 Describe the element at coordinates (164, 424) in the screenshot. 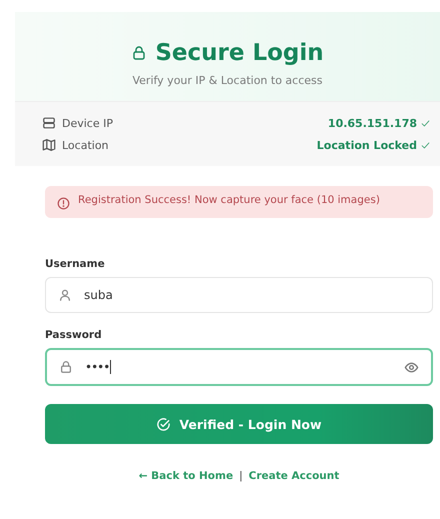

I see `check-circle-icon` at that location.